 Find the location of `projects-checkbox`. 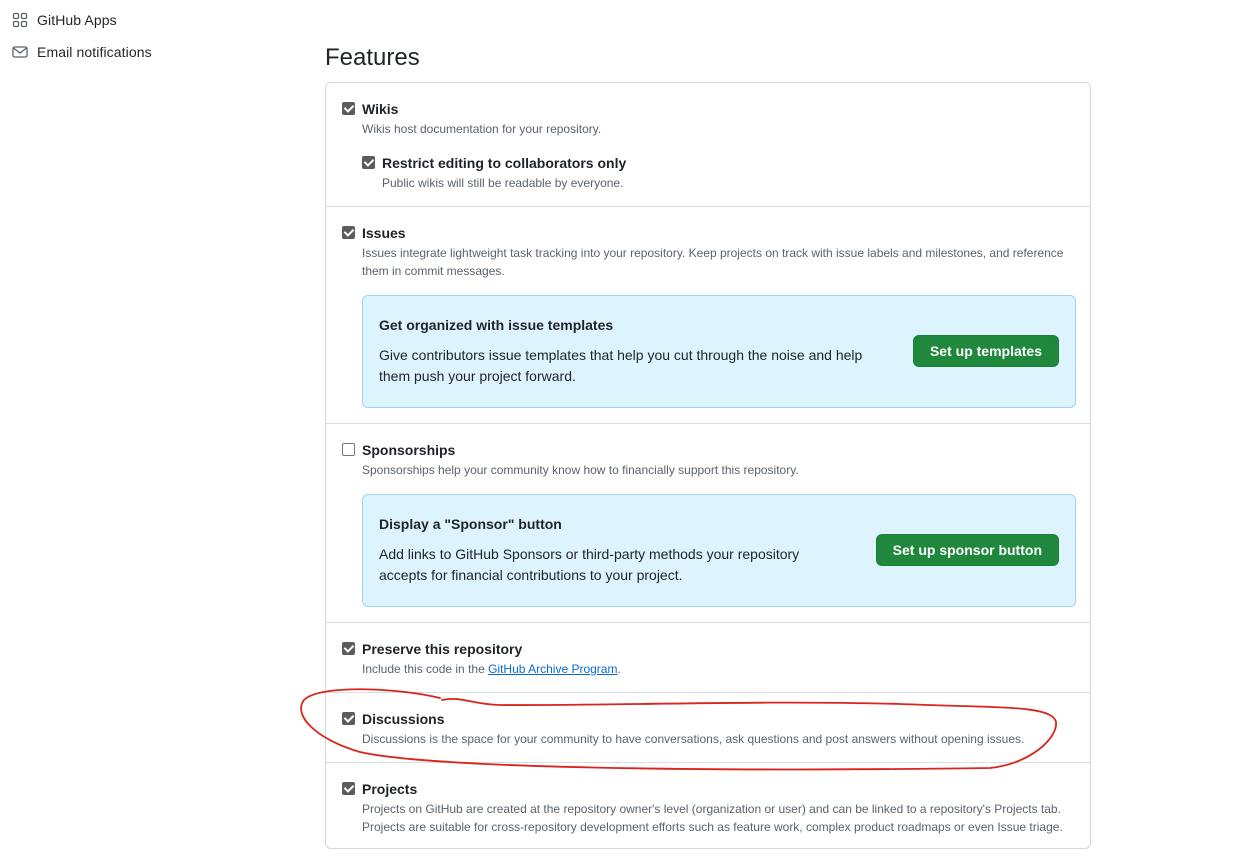

projects-checkbox is located at coordinates (348, 788).